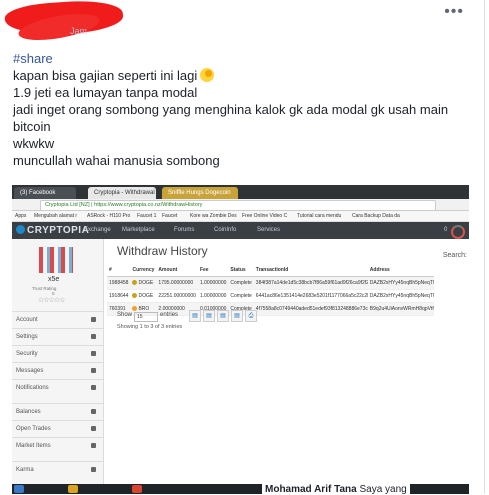  What do you see at coordinates (122, 193) in the screenshot?
I see `browser-tab-active: Cryptopia - Withdrawal` at bounding box center [122, 193].